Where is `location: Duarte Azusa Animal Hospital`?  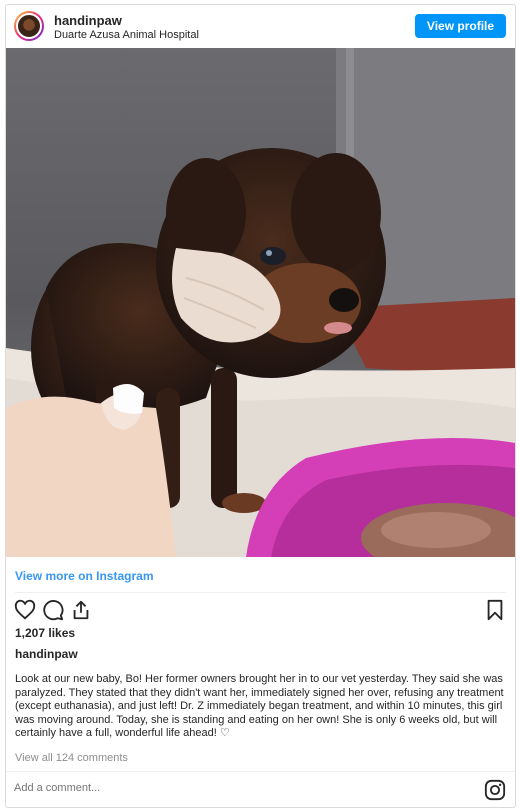 location: Duarte Azusa Animal Hospital is located at coordinates (126, 35).